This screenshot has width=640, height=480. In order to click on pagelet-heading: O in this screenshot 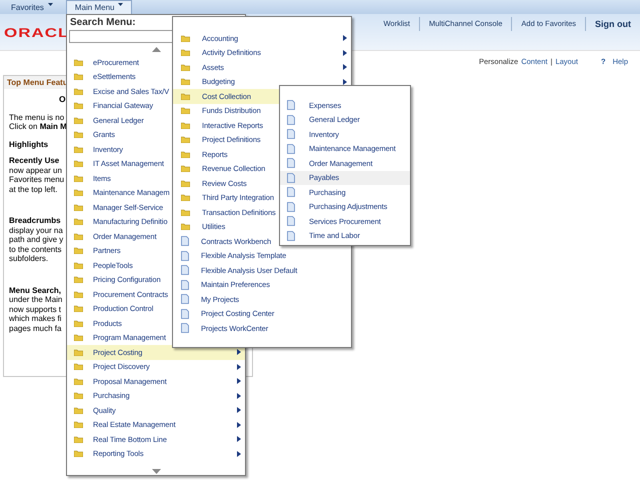, I will do `click(62, 99)`.